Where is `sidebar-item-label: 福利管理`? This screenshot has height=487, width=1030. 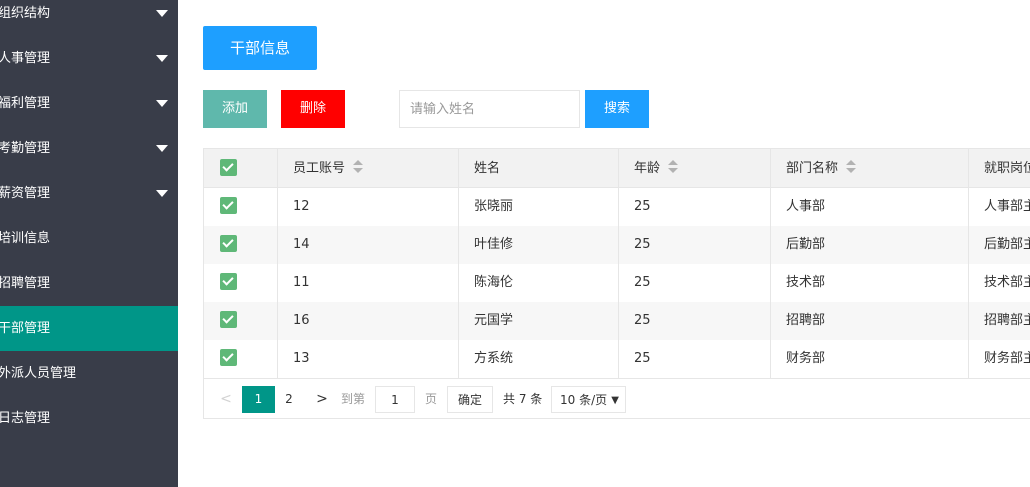
sidebar-item-label: 福利管理 is located at coordinates (25, 103).